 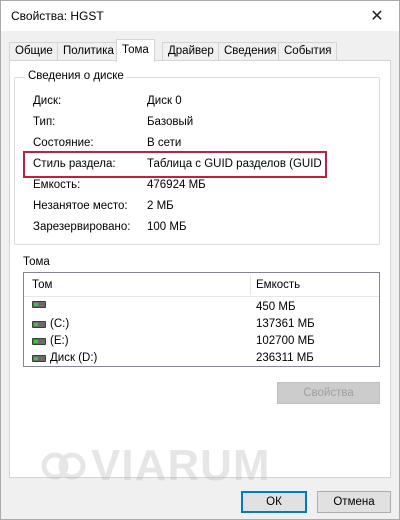 I want to click on capacity-value: 476924 МБ, so click(x=176, y=185).